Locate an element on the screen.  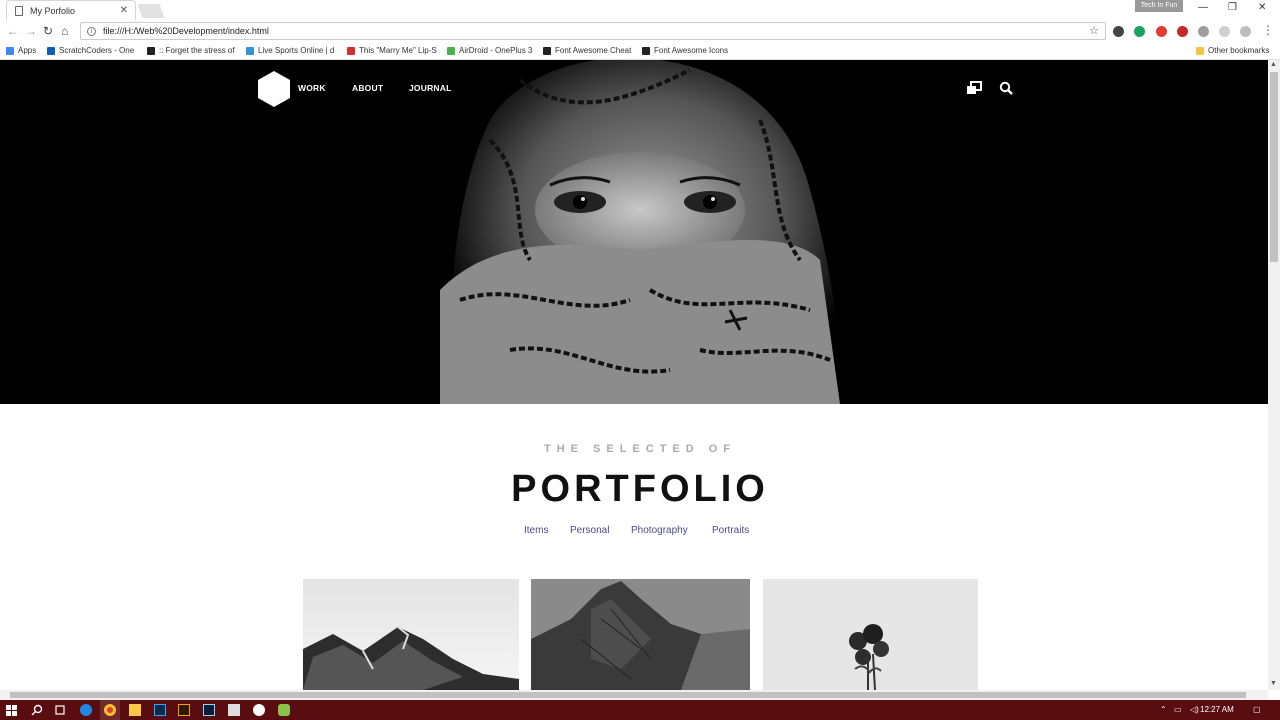
app-icon is located at coordinates (259, 710).